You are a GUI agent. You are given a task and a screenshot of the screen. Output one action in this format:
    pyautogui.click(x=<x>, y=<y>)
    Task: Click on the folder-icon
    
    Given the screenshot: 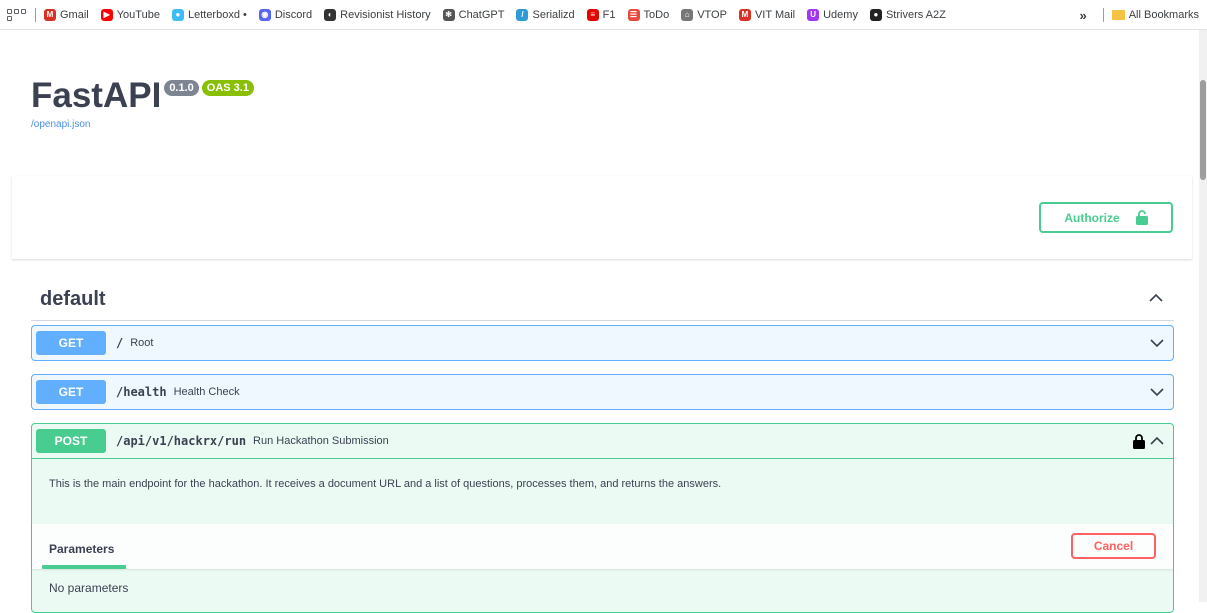 What is the action you would take?
    pyautogui.click(x=1118, y=15)
    